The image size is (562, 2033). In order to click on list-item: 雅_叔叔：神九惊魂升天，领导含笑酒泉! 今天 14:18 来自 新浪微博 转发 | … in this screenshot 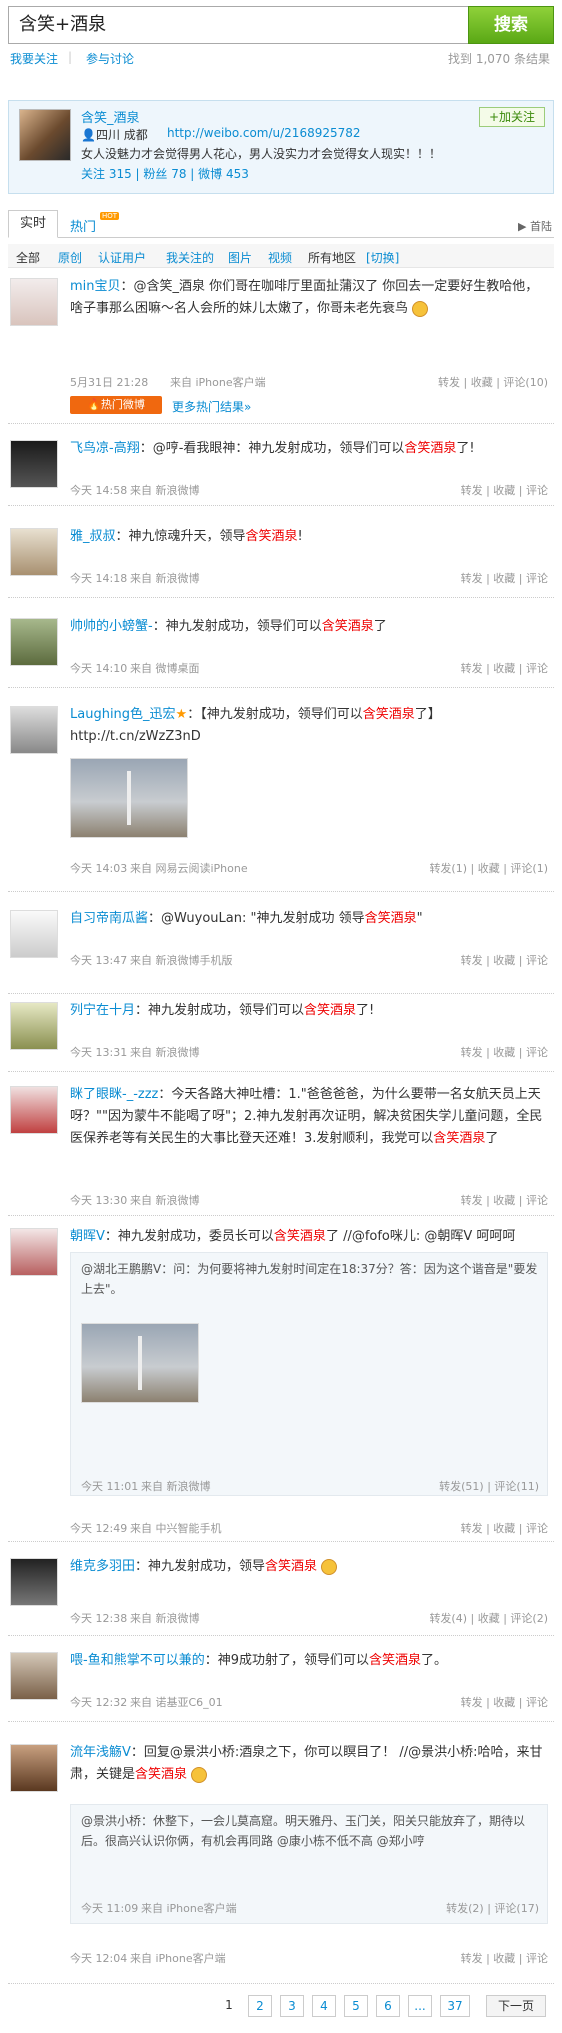, I will do `click(281, 560)`.